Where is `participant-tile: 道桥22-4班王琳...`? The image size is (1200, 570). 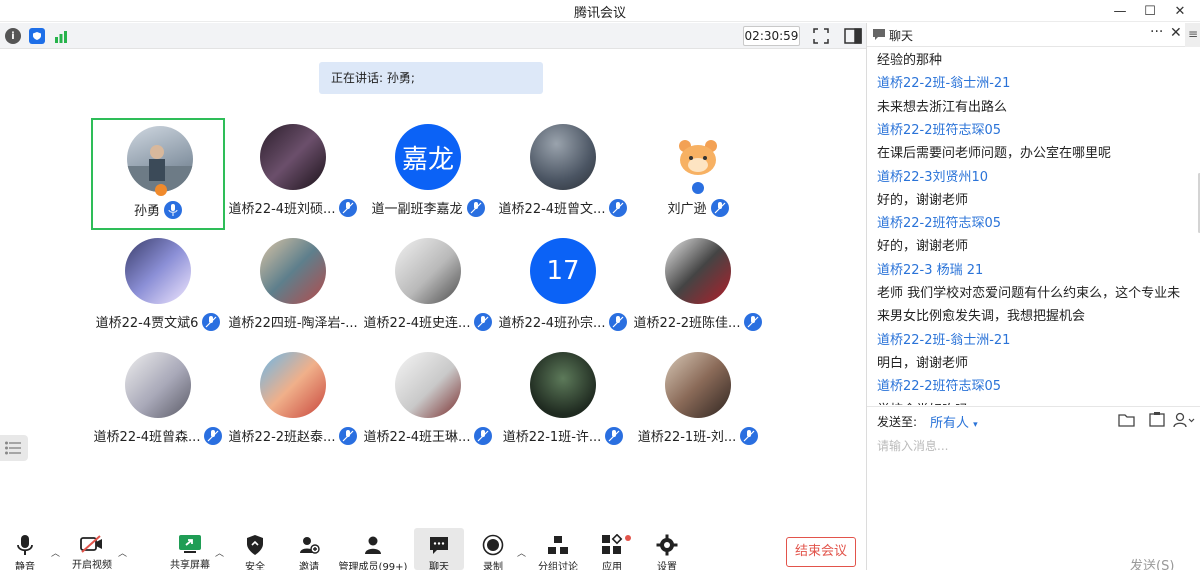
participant-tile: 道桥22-4班王琳... is located at coordinates (428, 402).